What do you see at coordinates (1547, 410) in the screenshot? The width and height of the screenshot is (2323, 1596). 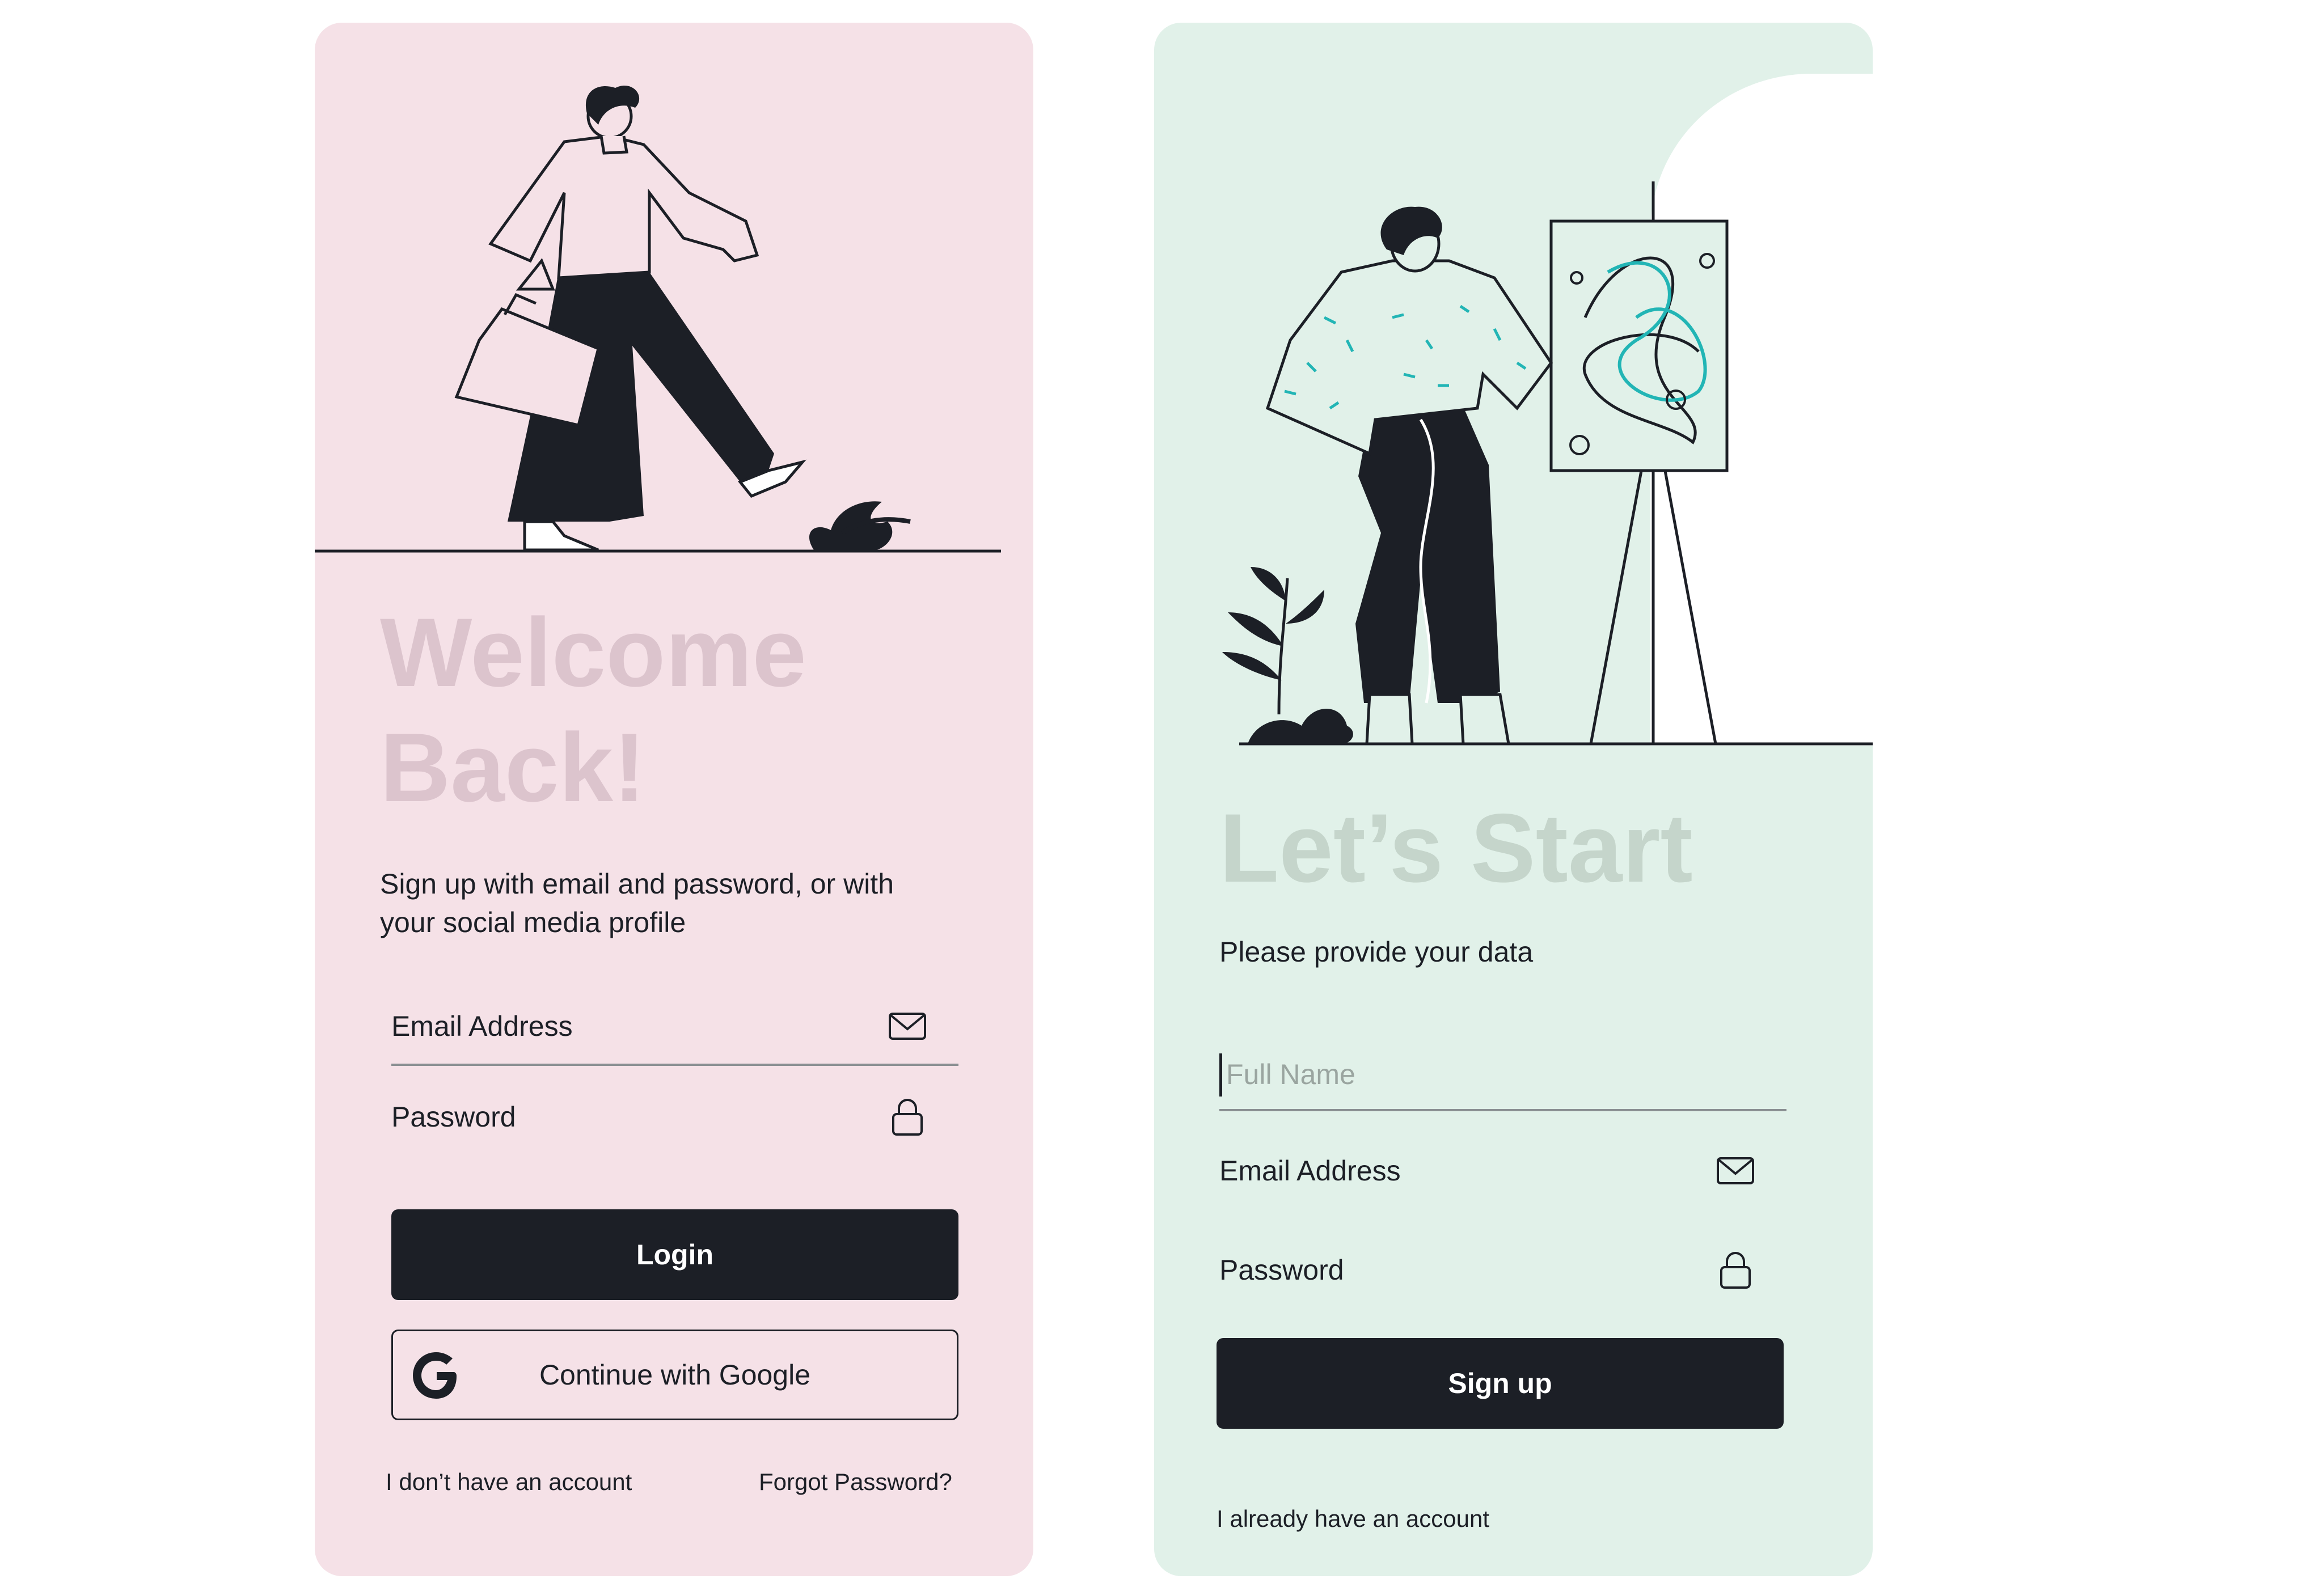 I see `painter-illustration` at bounding box center [1547, 410].